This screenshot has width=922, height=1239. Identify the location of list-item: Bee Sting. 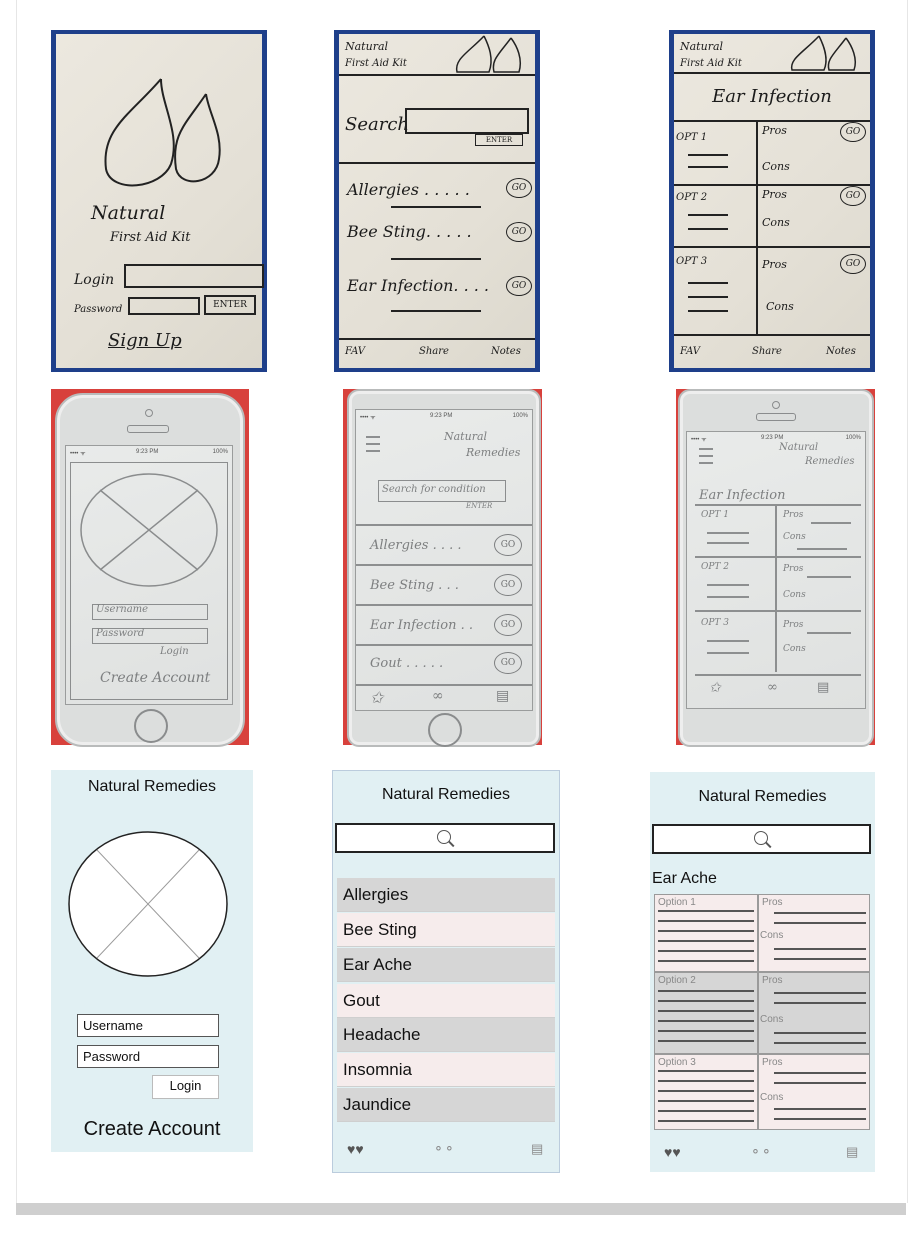
(446, 930).